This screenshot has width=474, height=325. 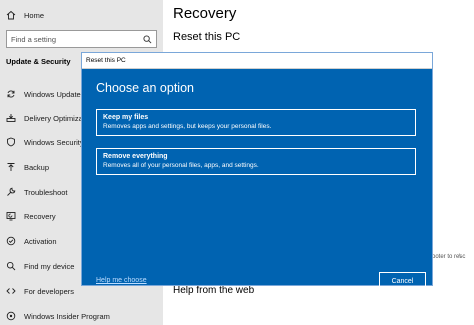 What do you see at coordinates (11, 94) in the screenshot?
I see `sync-icon` at bounding box center [11, 94].